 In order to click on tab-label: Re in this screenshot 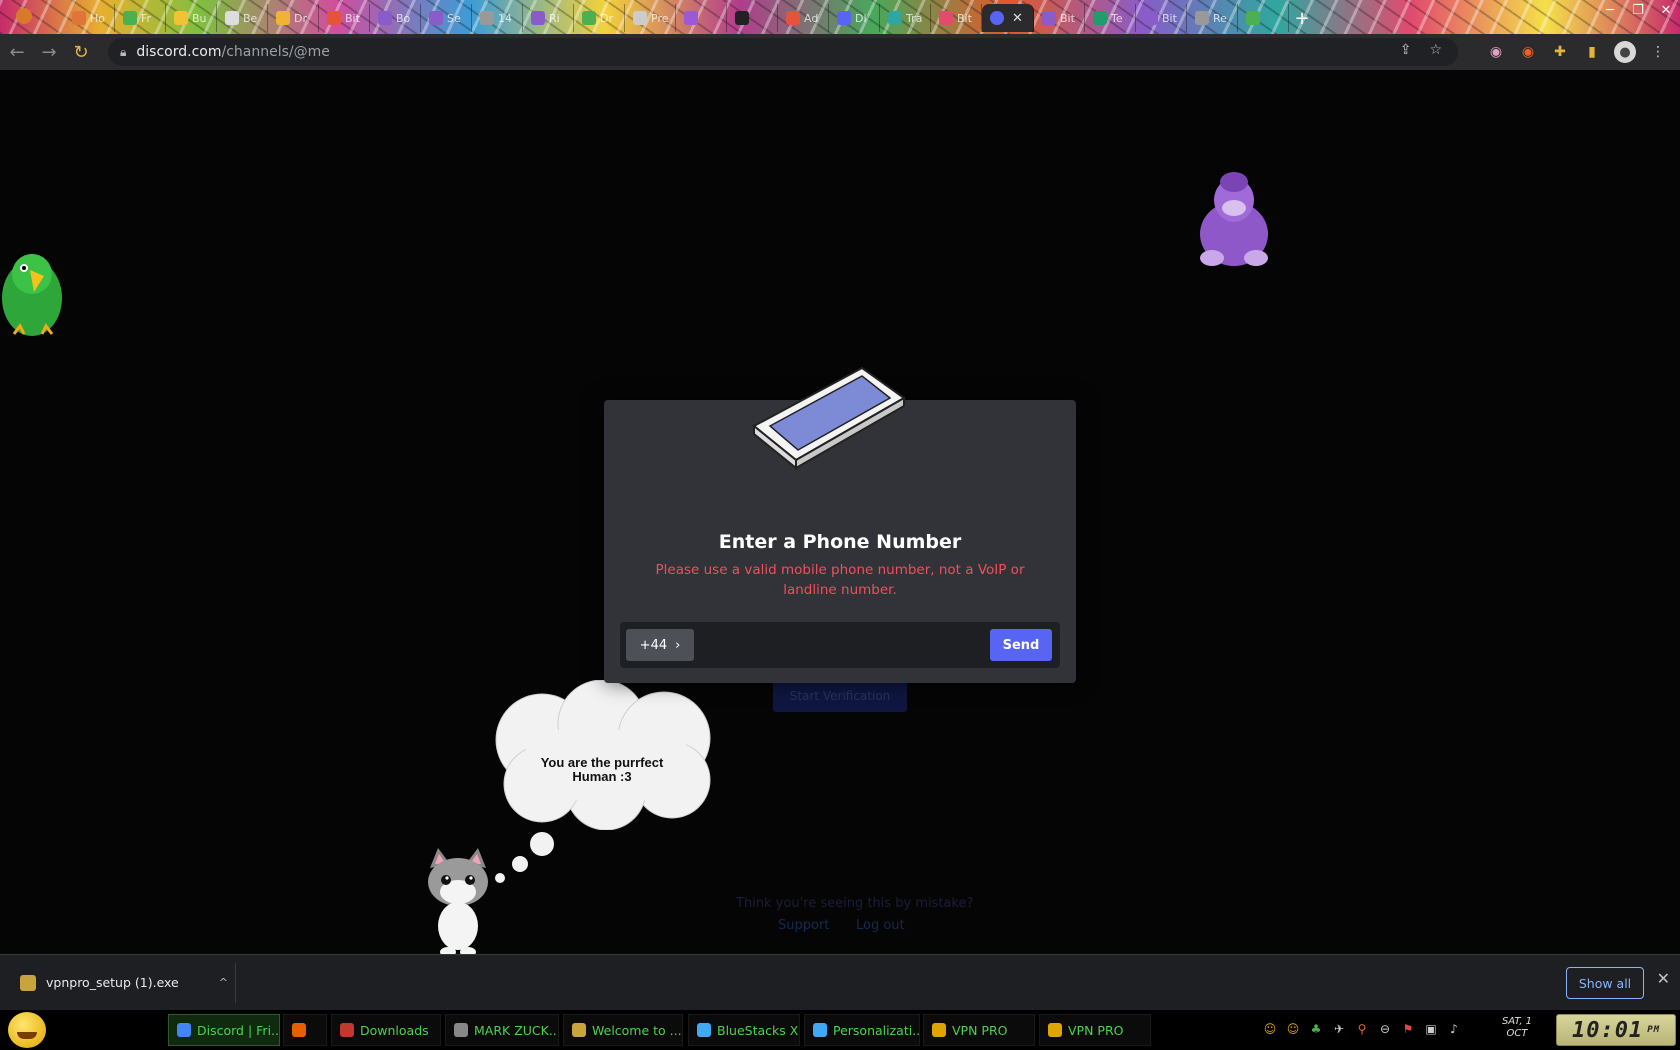, I will do `click(1220, 18)`.